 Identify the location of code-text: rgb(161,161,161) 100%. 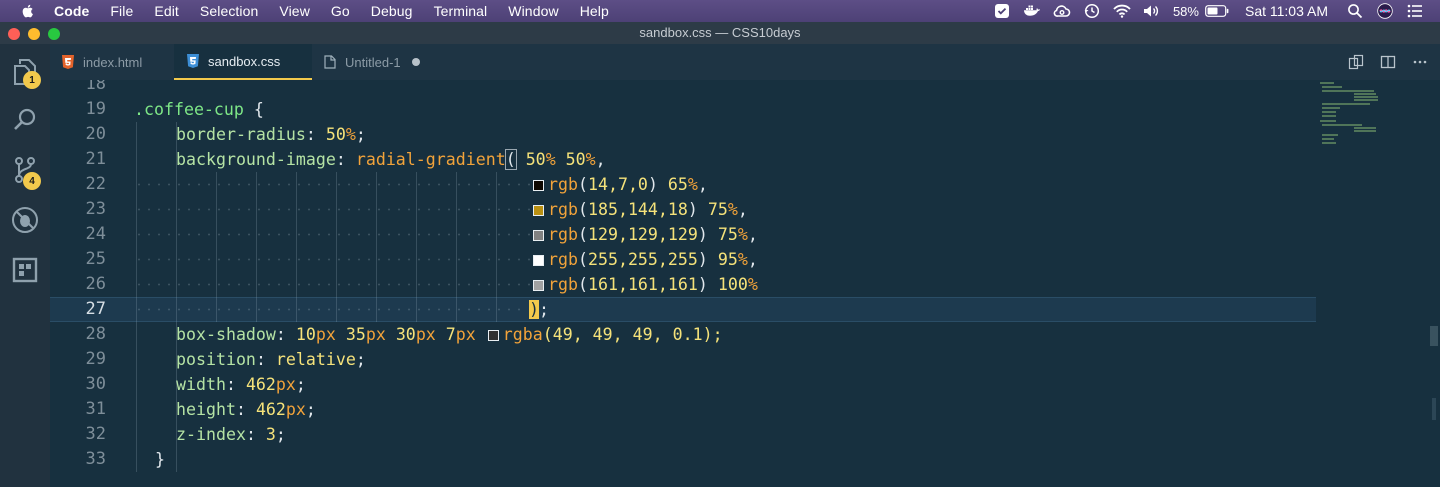
(644, 284).